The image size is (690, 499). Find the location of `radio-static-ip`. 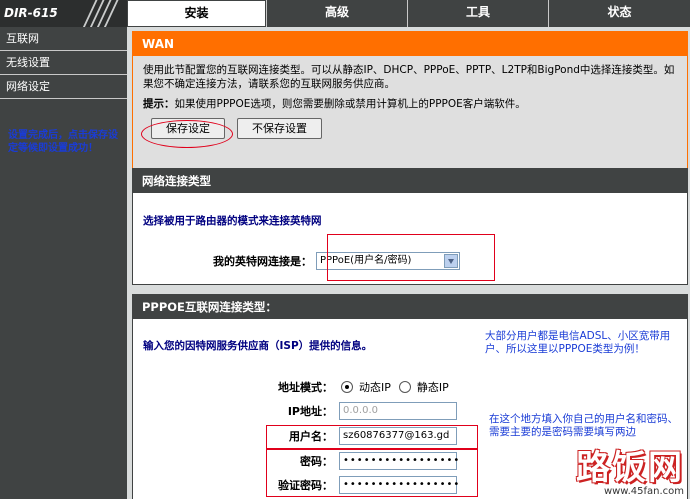

radio-static-ip is located at coordinates (404, 387).